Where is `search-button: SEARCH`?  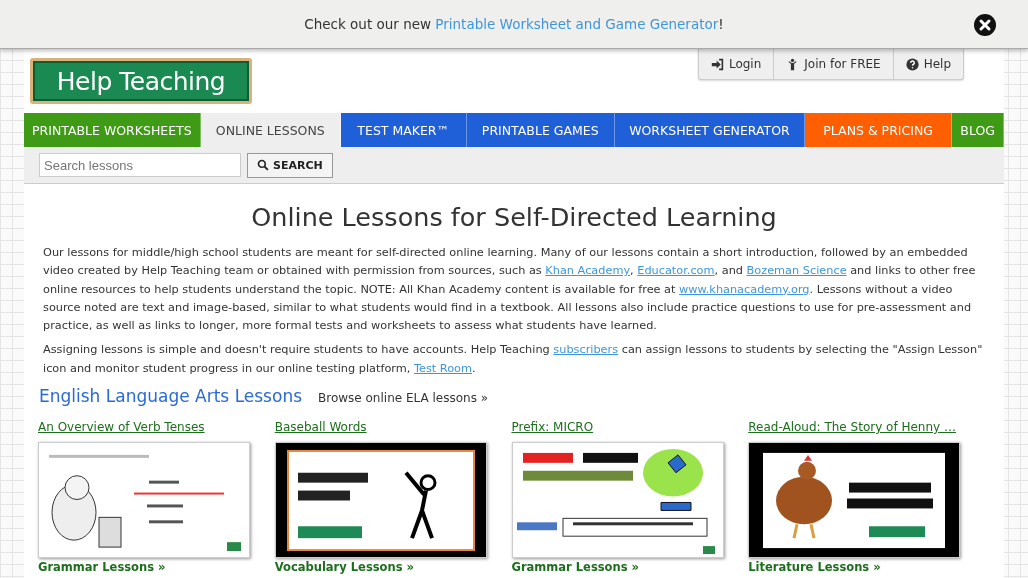
search-button: SEARCH is located at coordinates (290, 165).